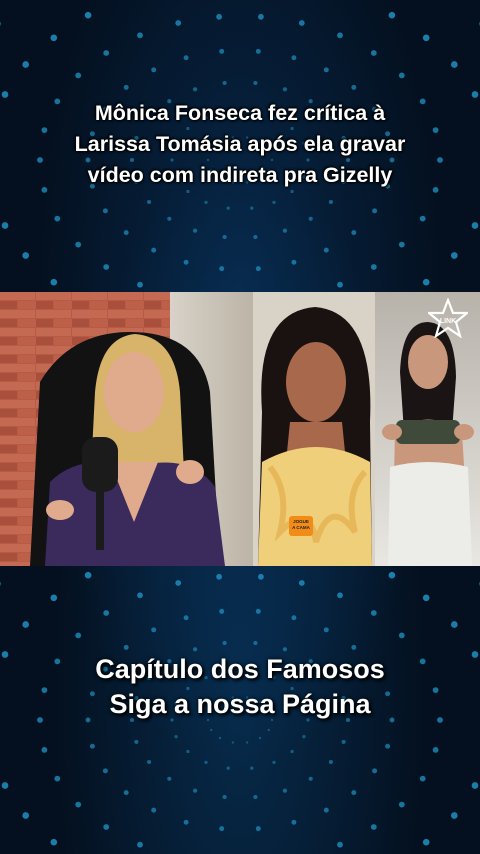 The image size is (480, 854). Describe the element at coordinates (240, 669) in the screenshot. I see `footer-line-1: Capítulo dos Famosos` at that location.